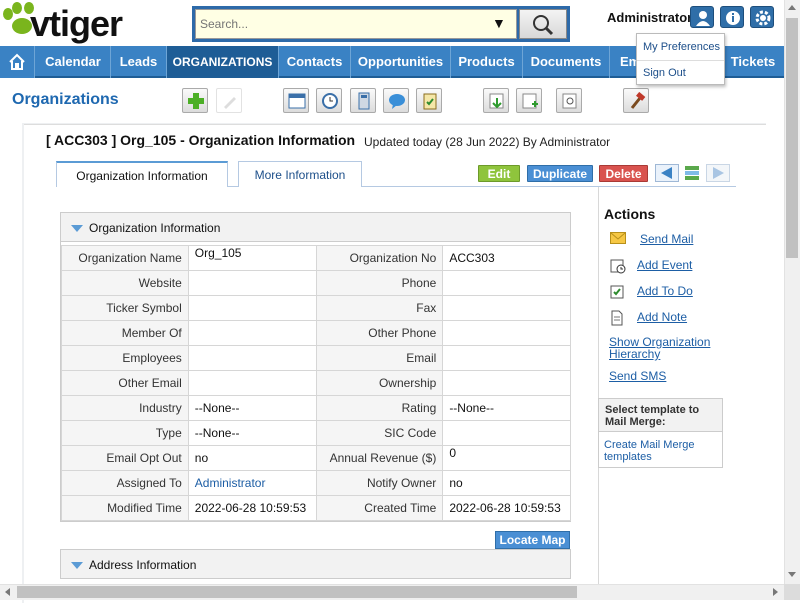  Describe the element at coordinates (297, 592) in the screenshot. I see `horizontal-scroll-thumb` at that location.